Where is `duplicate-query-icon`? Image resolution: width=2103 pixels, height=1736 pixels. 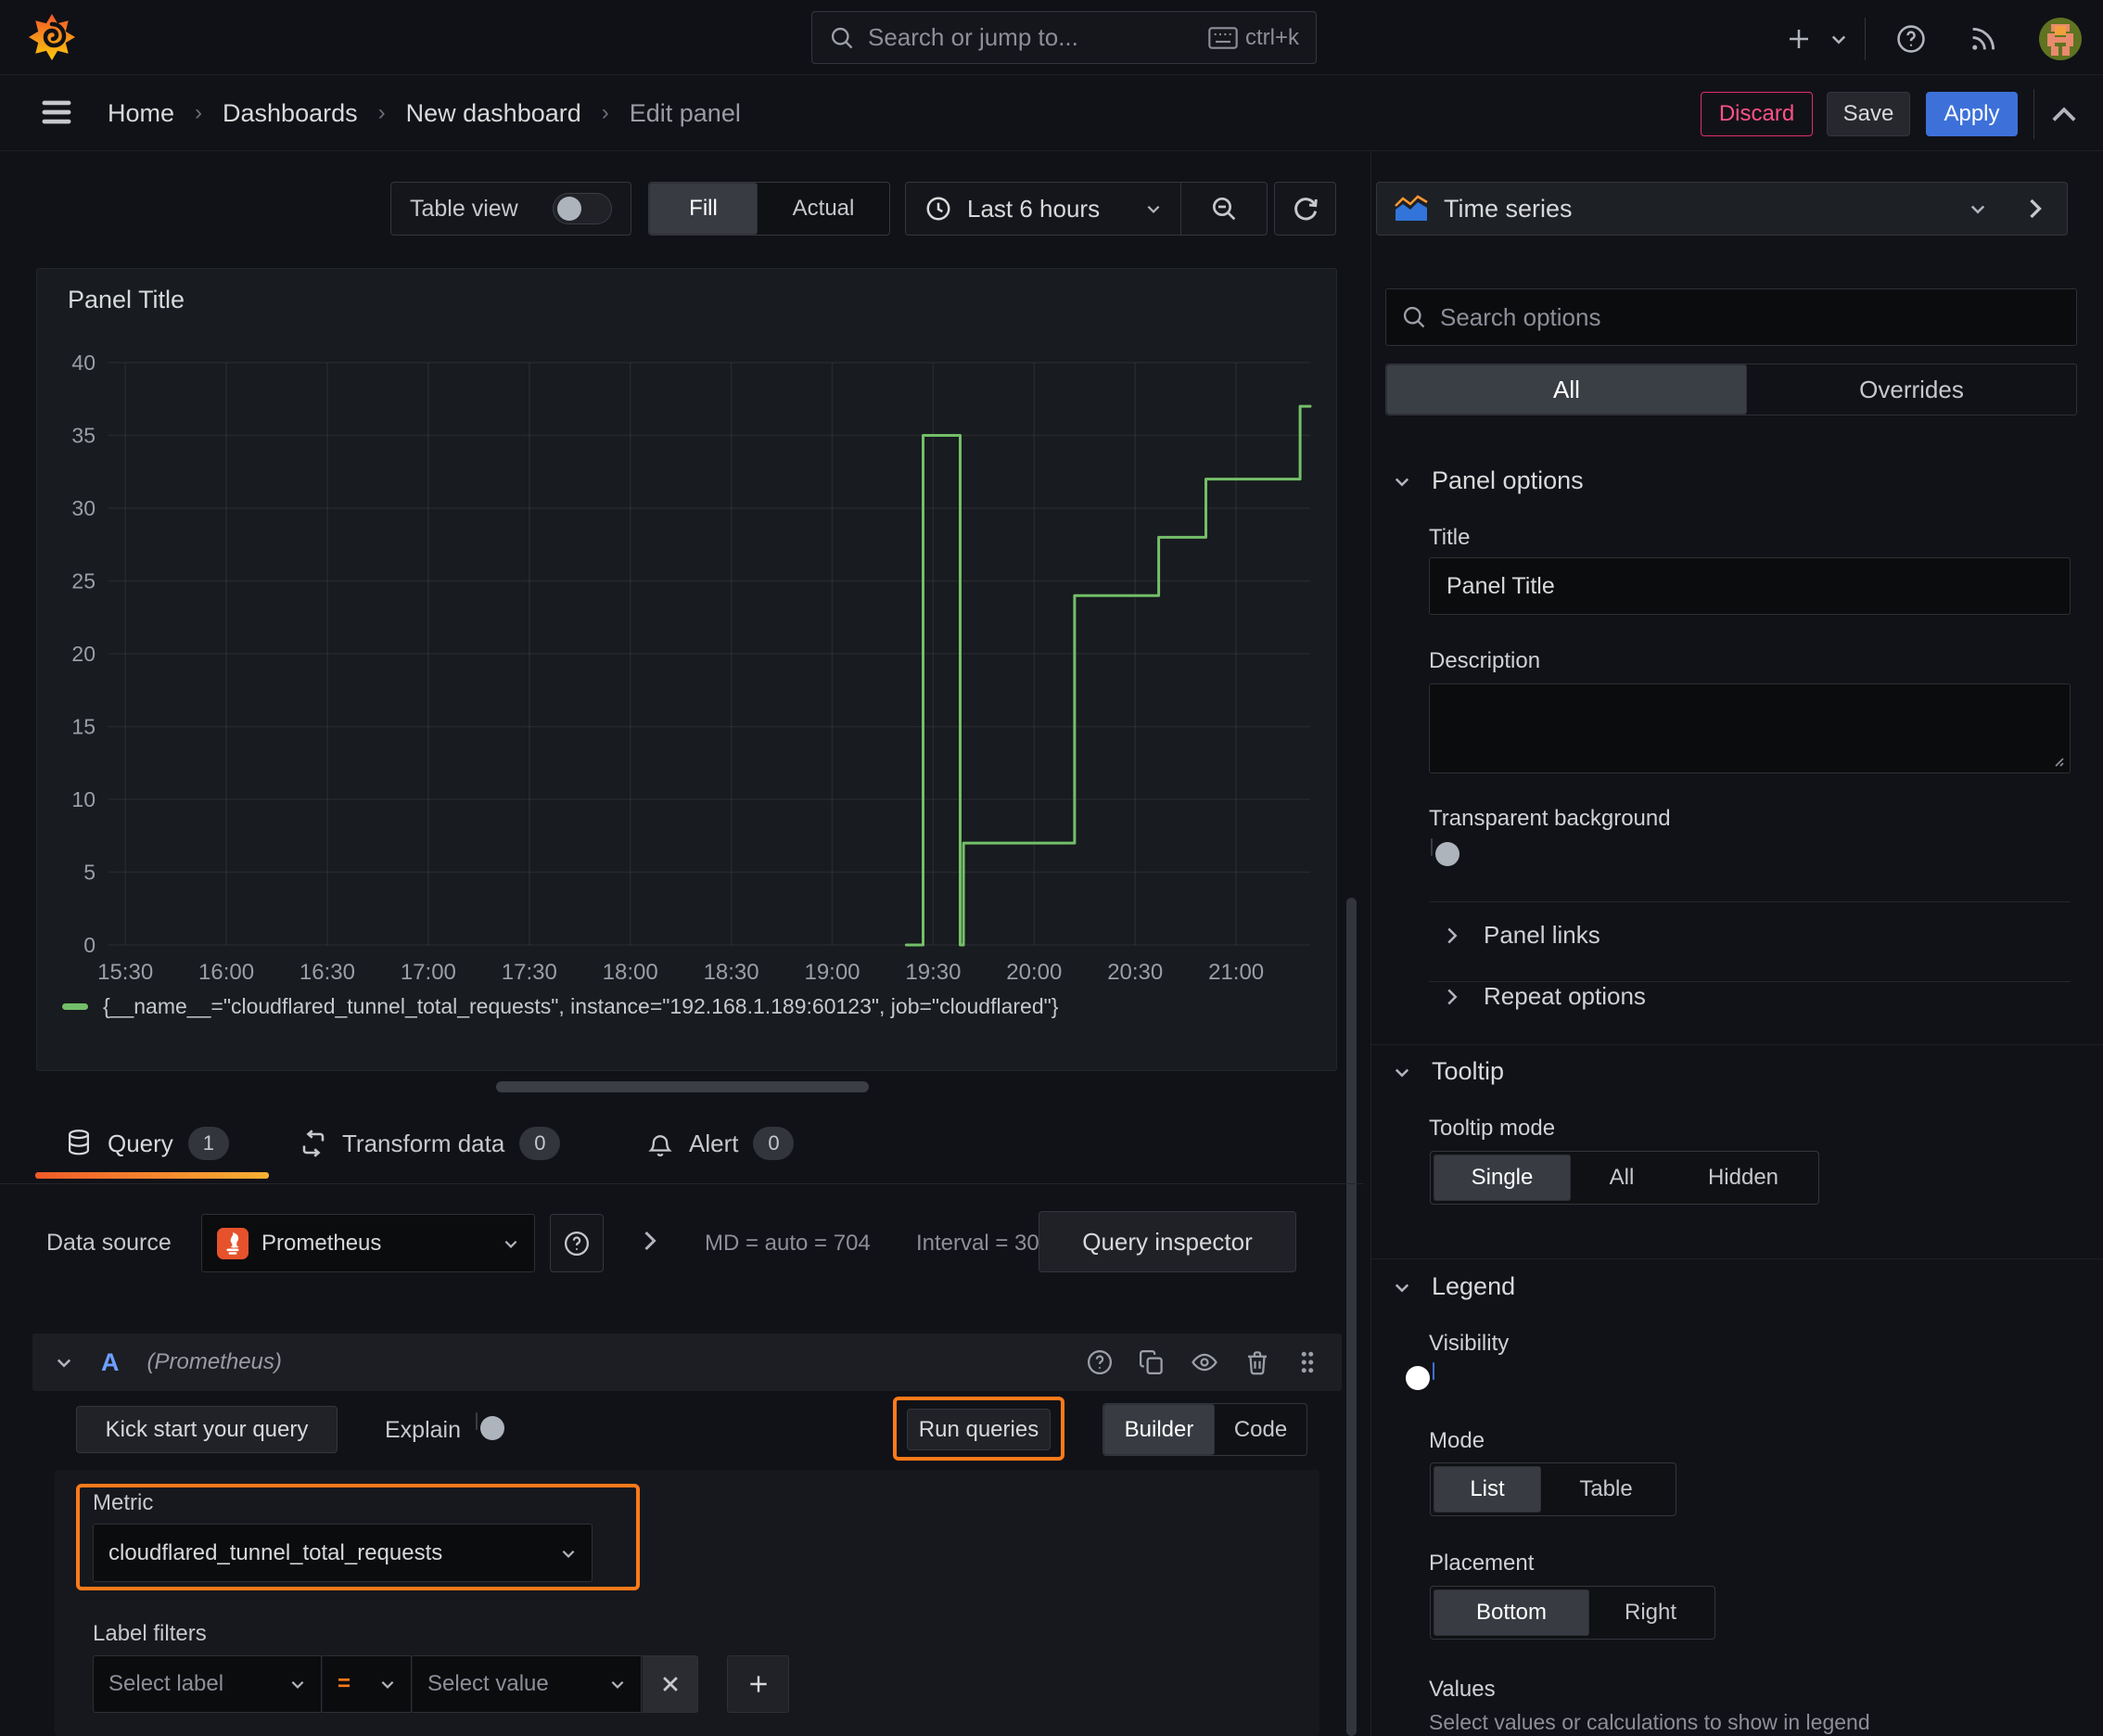 duplicate-query-icon is located at coordinates (1152, 1362).